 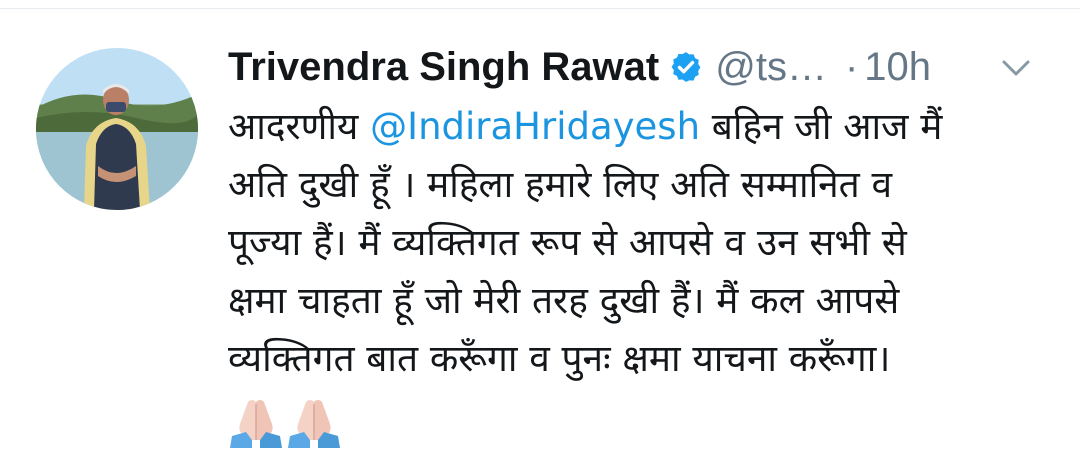 What do you see at coordinates (897, 67) in the screenshot?
I see `tweet-timestamp: 10h` at bounding box center [897, 67].